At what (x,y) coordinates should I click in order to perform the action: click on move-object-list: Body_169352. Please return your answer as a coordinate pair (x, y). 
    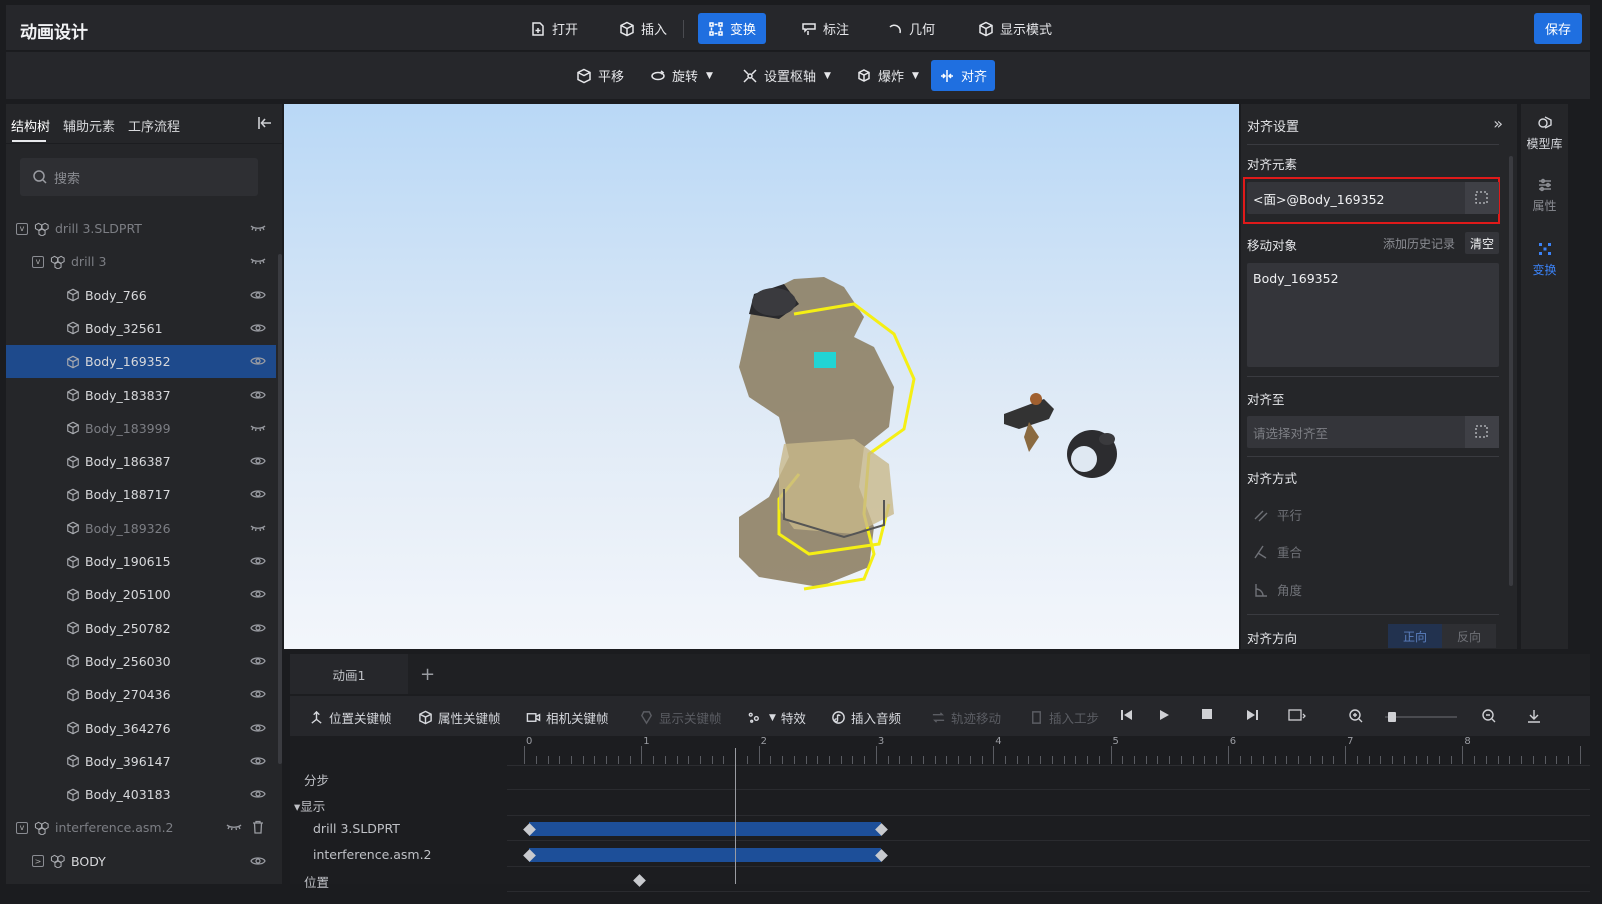
    Looking at the image, I should click on (1373, 315).